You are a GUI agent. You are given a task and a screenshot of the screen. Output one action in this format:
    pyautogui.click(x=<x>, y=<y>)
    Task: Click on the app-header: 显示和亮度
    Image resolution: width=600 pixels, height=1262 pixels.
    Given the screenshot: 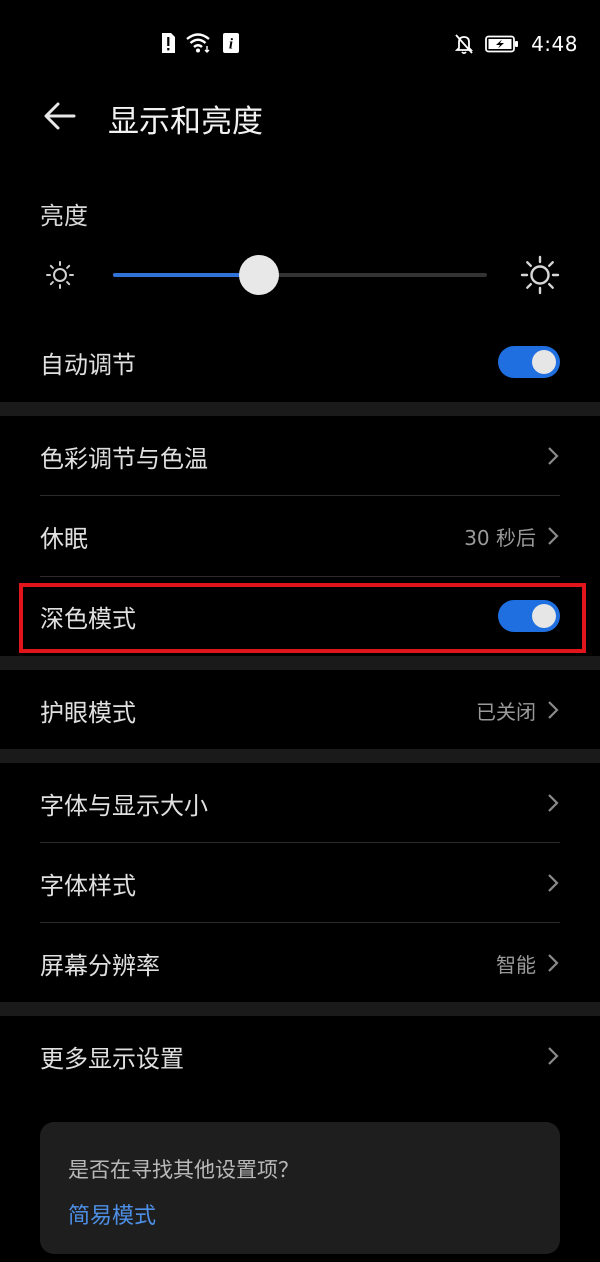 What is the action you would take?
    pyautogui.click(x=300, y=120)
    